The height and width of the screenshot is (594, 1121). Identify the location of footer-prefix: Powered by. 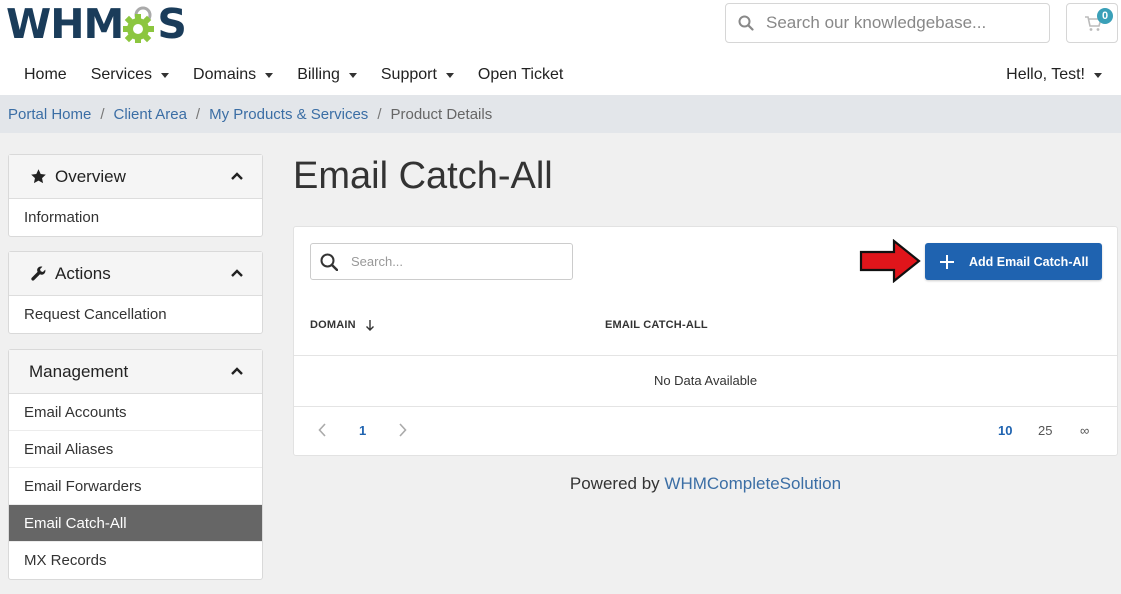
(614, 483).